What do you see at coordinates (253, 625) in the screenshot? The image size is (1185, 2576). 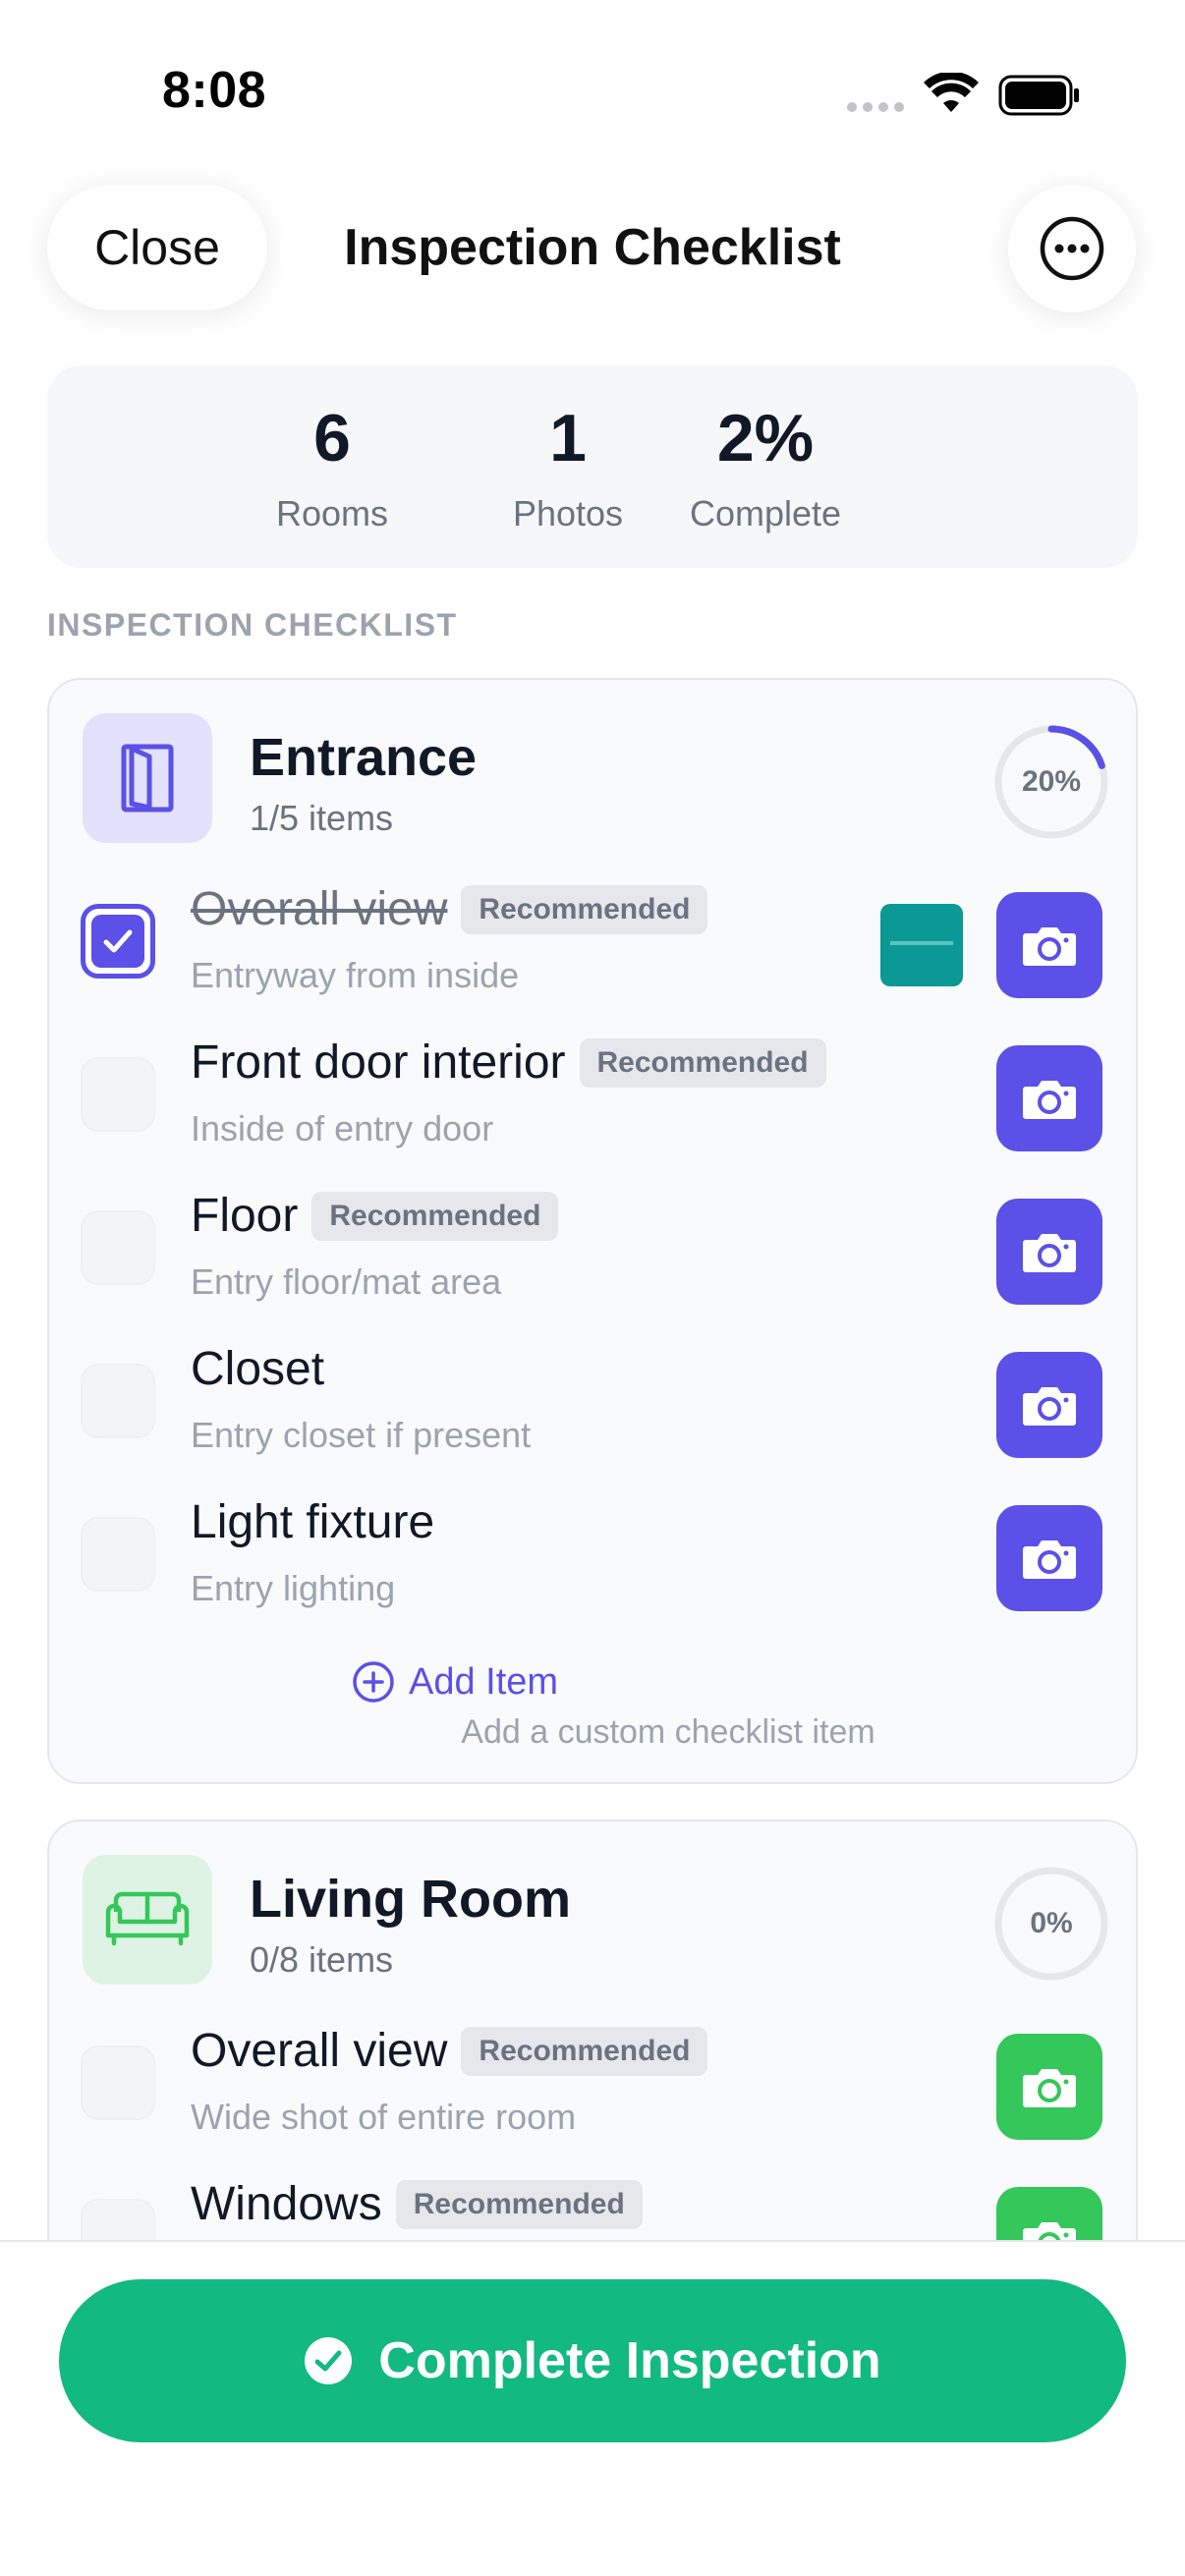 I see `section-label: INSPECTION CHECKLIST` at bounding box center [253, 625].